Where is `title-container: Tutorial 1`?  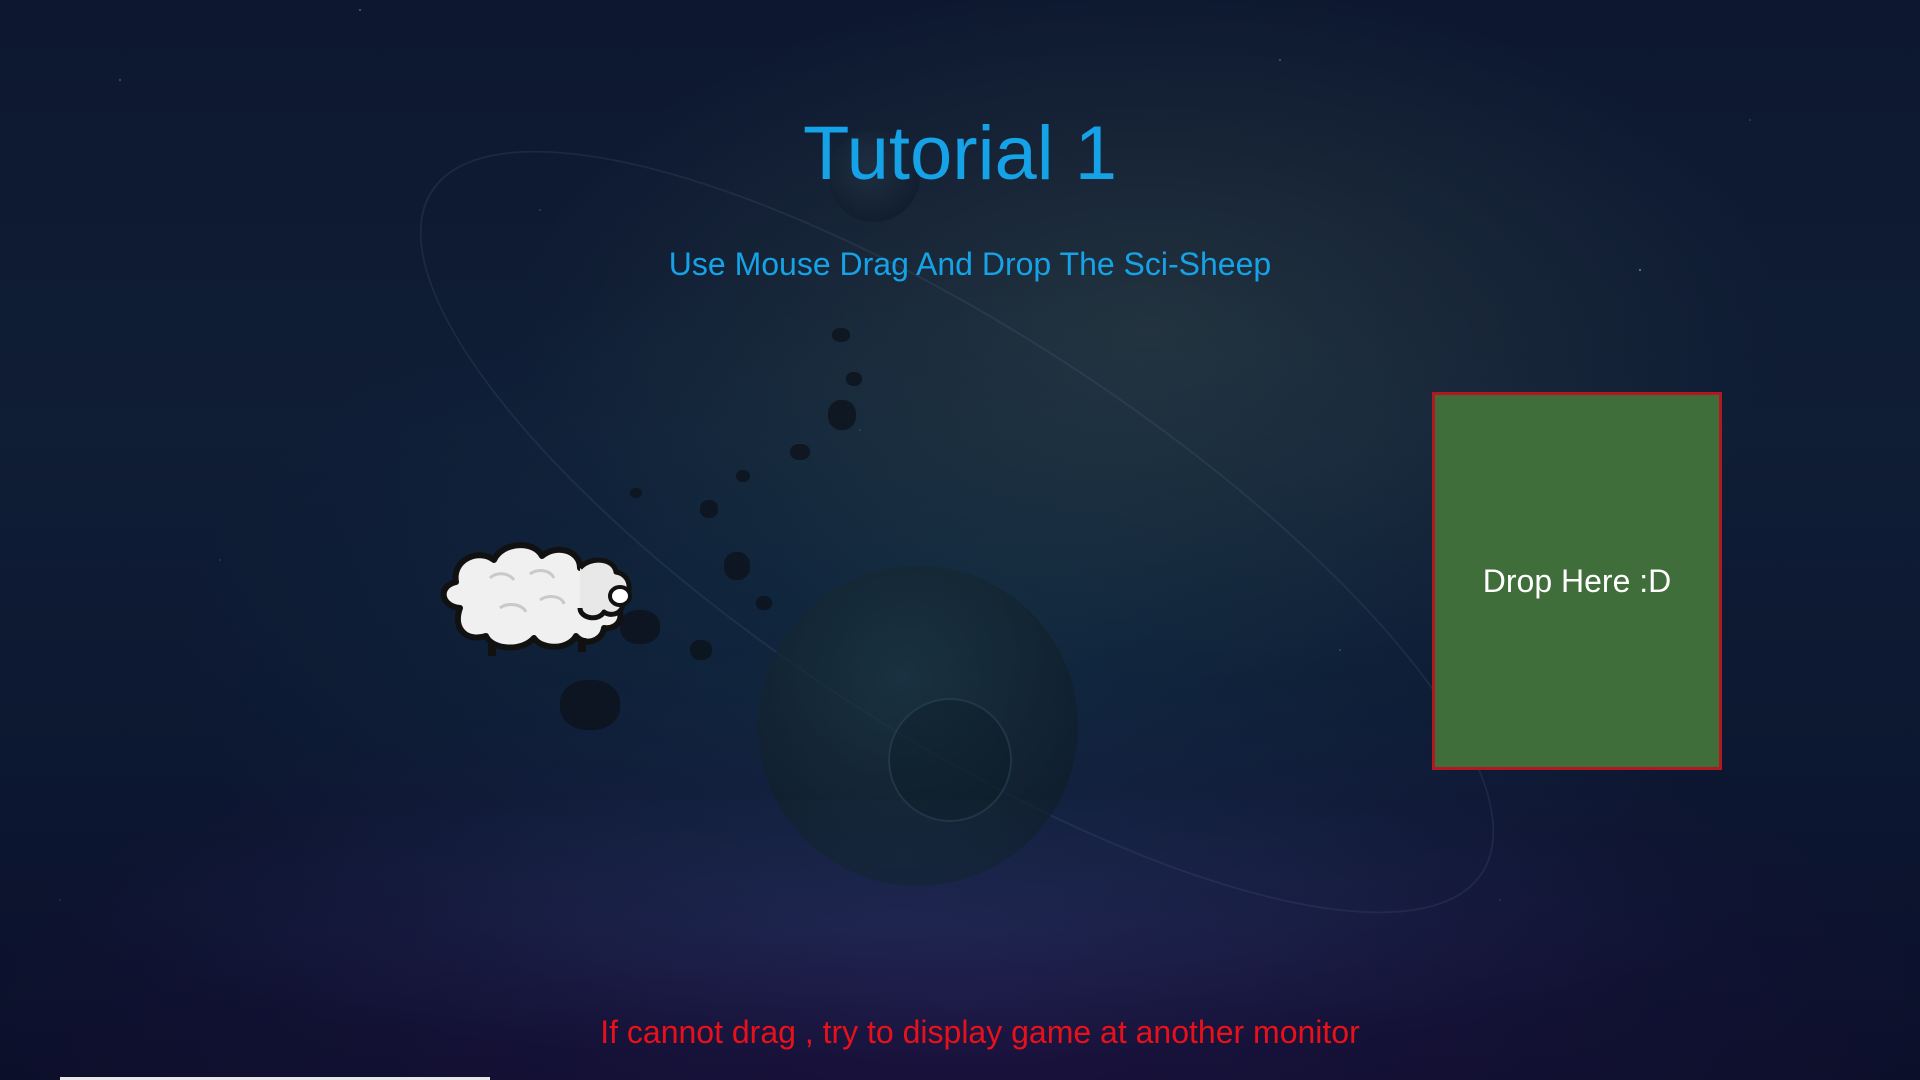 title-container: Tutorial 1 is located at coordinates (960, 153).